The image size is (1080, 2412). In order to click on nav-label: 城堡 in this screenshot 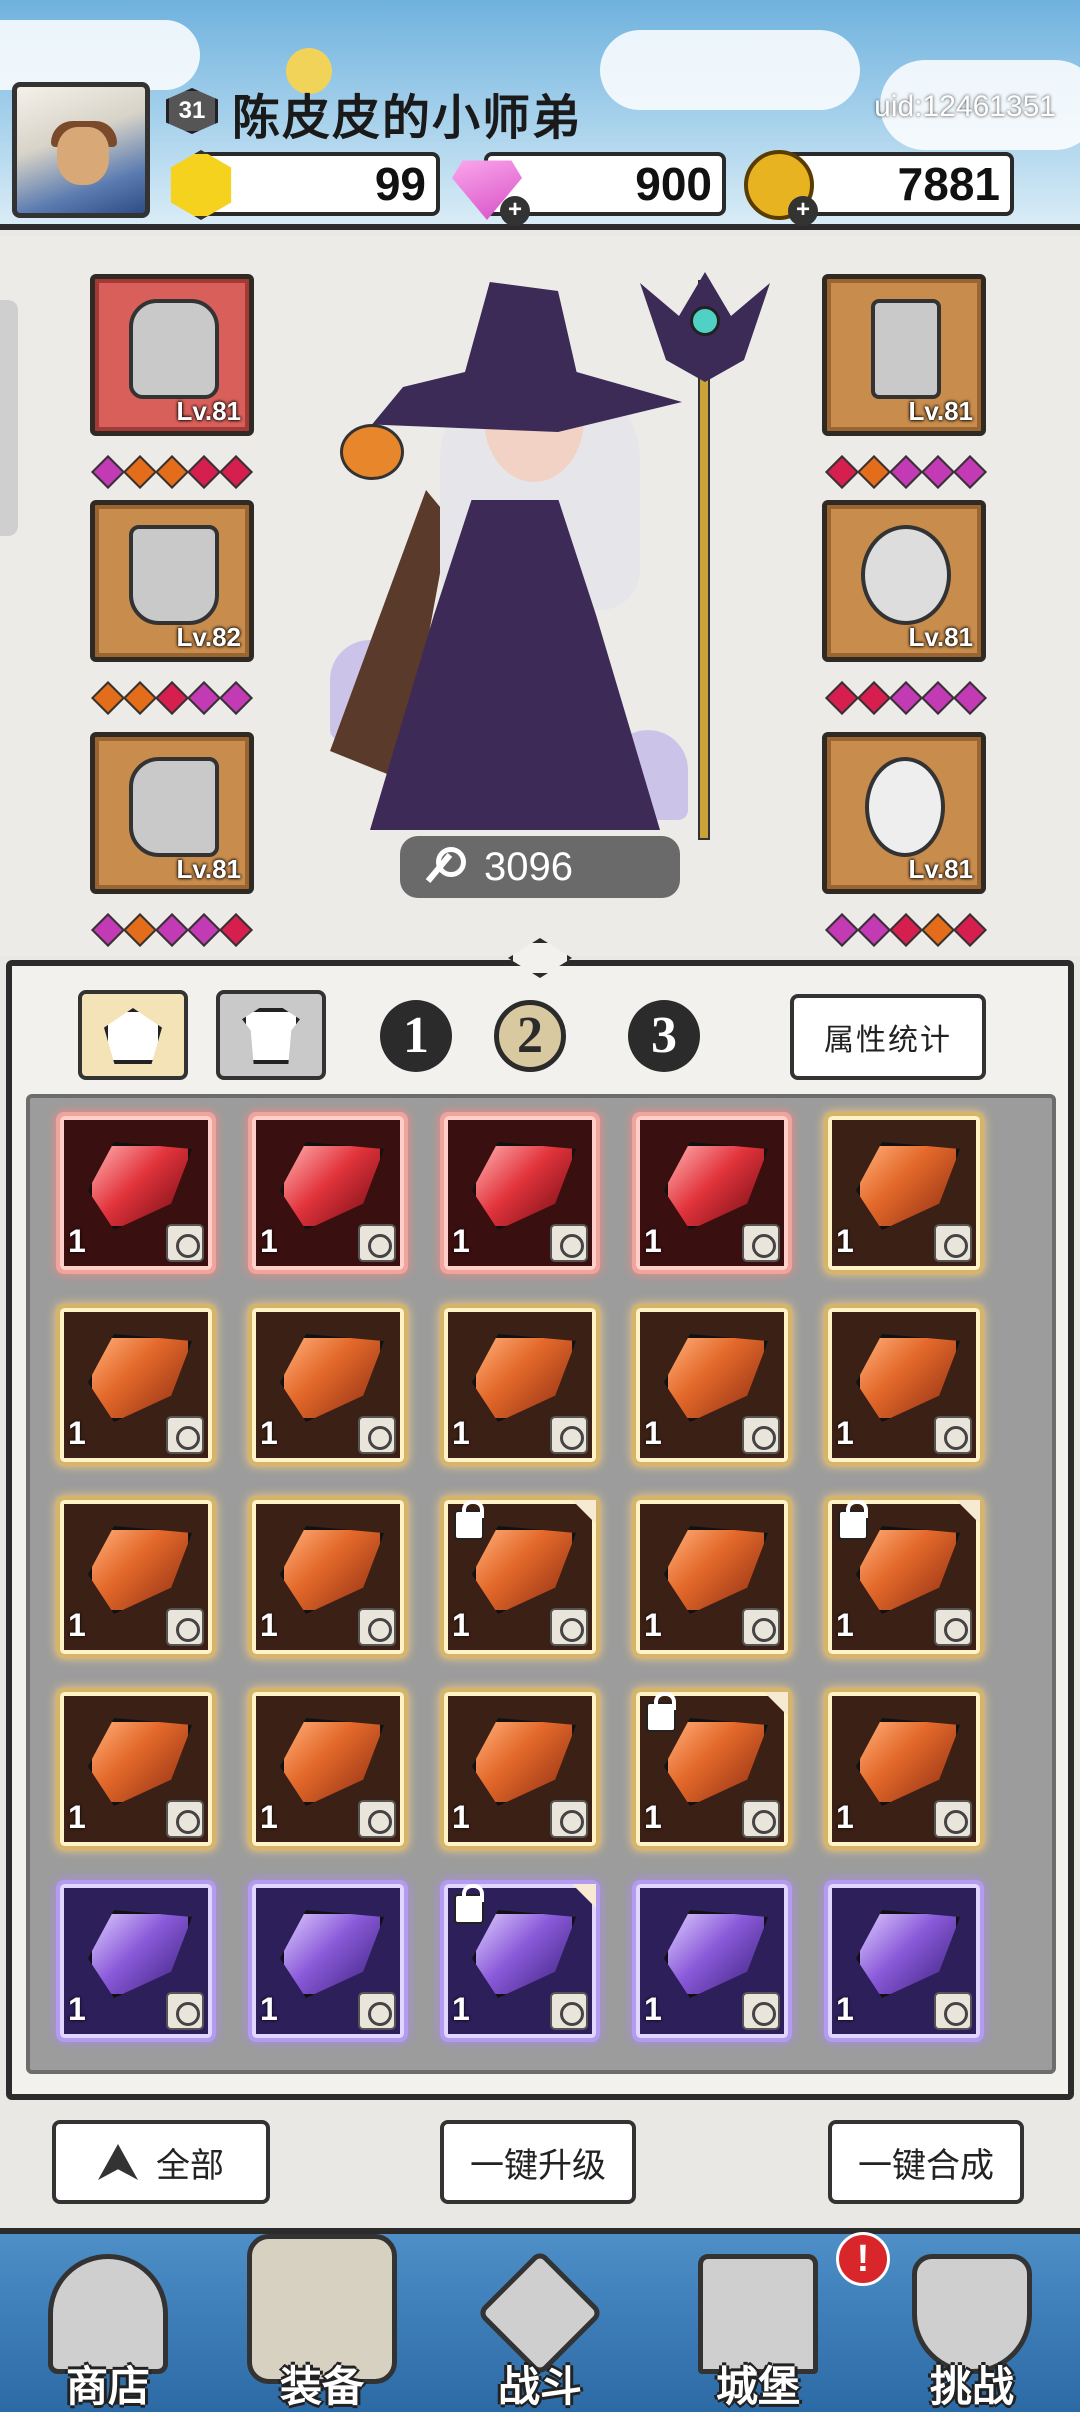, I will do `click(757, 2386)`.